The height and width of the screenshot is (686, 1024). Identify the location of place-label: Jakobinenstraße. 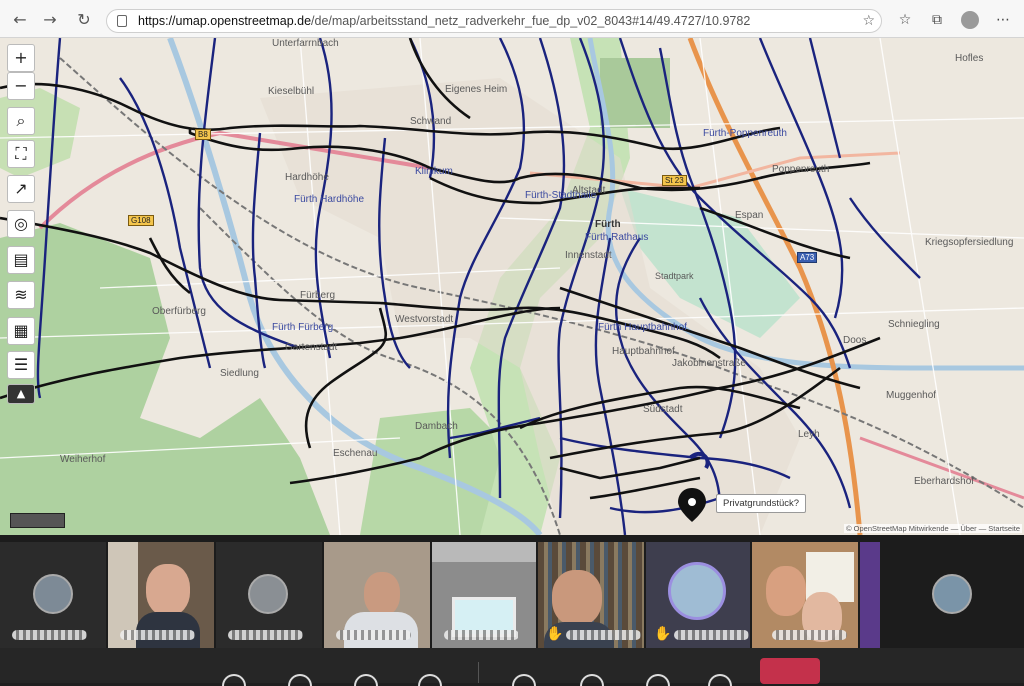
(709, 363).